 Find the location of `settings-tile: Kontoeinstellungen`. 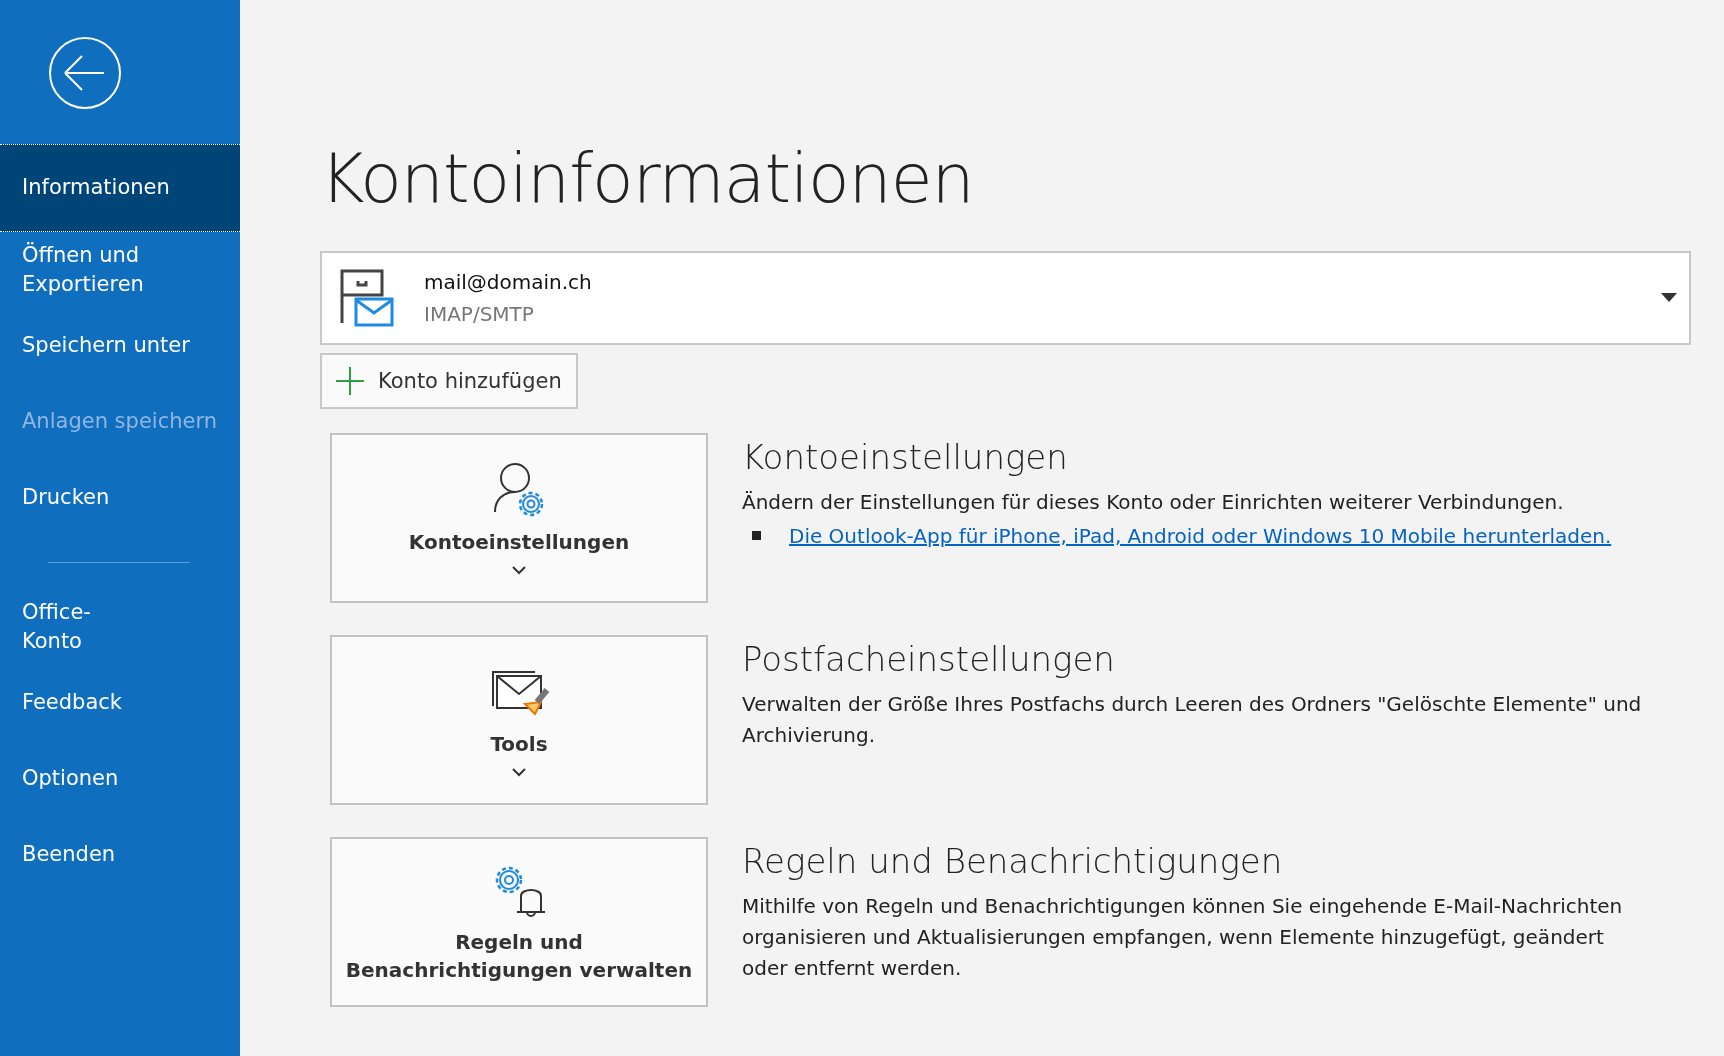

settings-tile: Kontoeinstellungen is located at coordinates (519, 517).